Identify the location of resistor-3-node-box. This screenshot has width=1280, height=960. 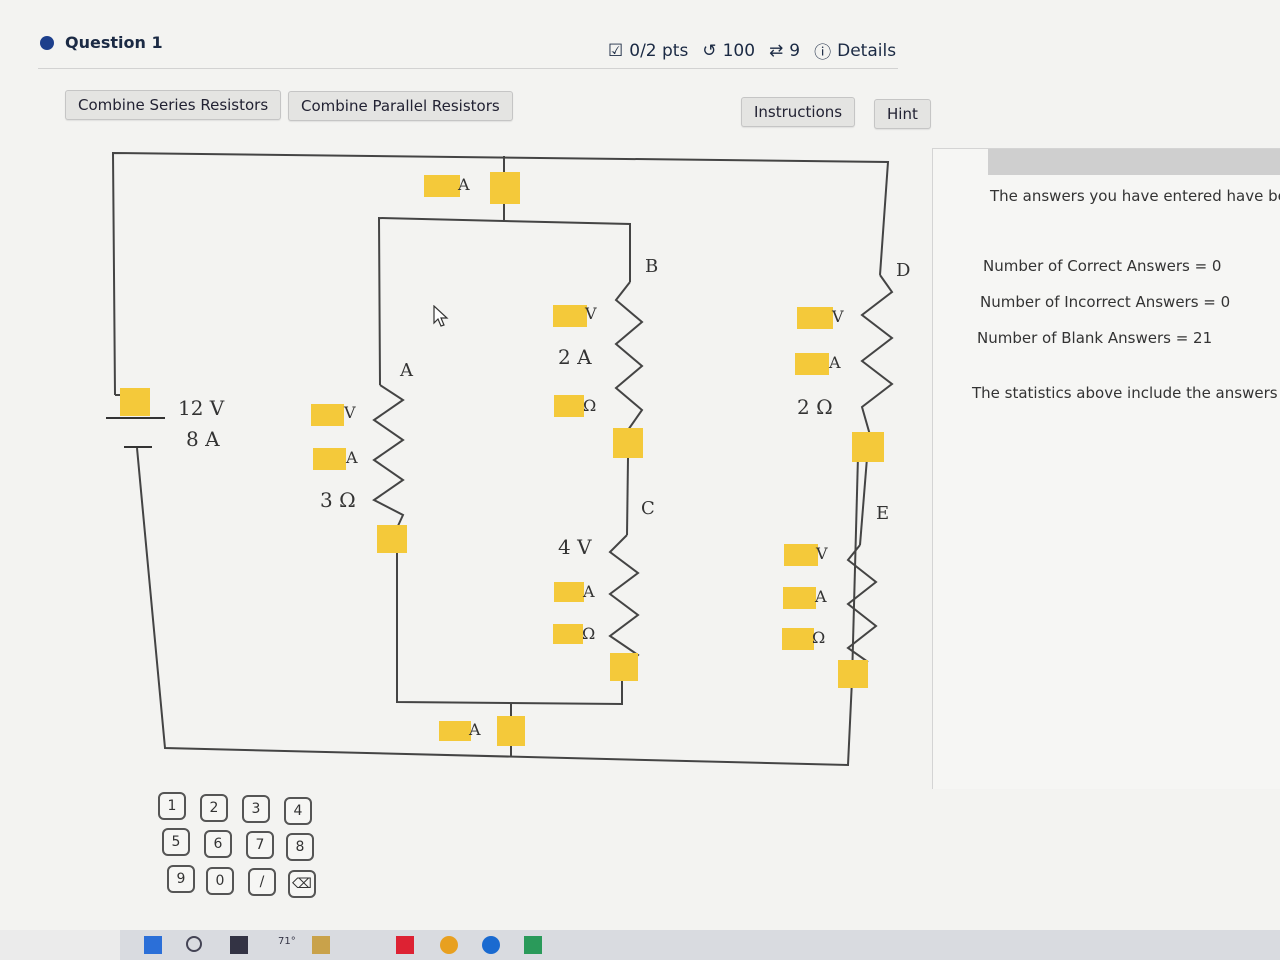
(392, 539).